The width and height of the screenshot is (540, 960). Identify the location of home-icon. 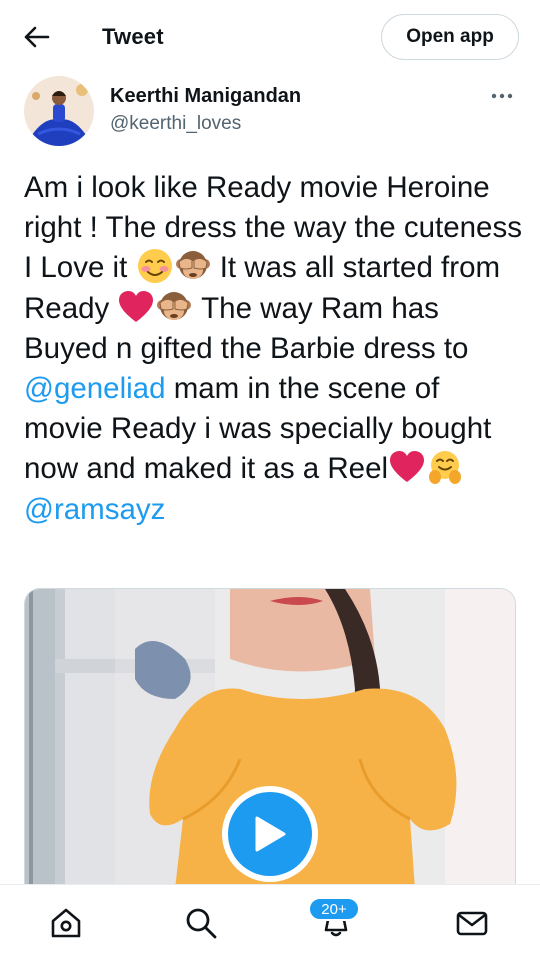
(66, 923).